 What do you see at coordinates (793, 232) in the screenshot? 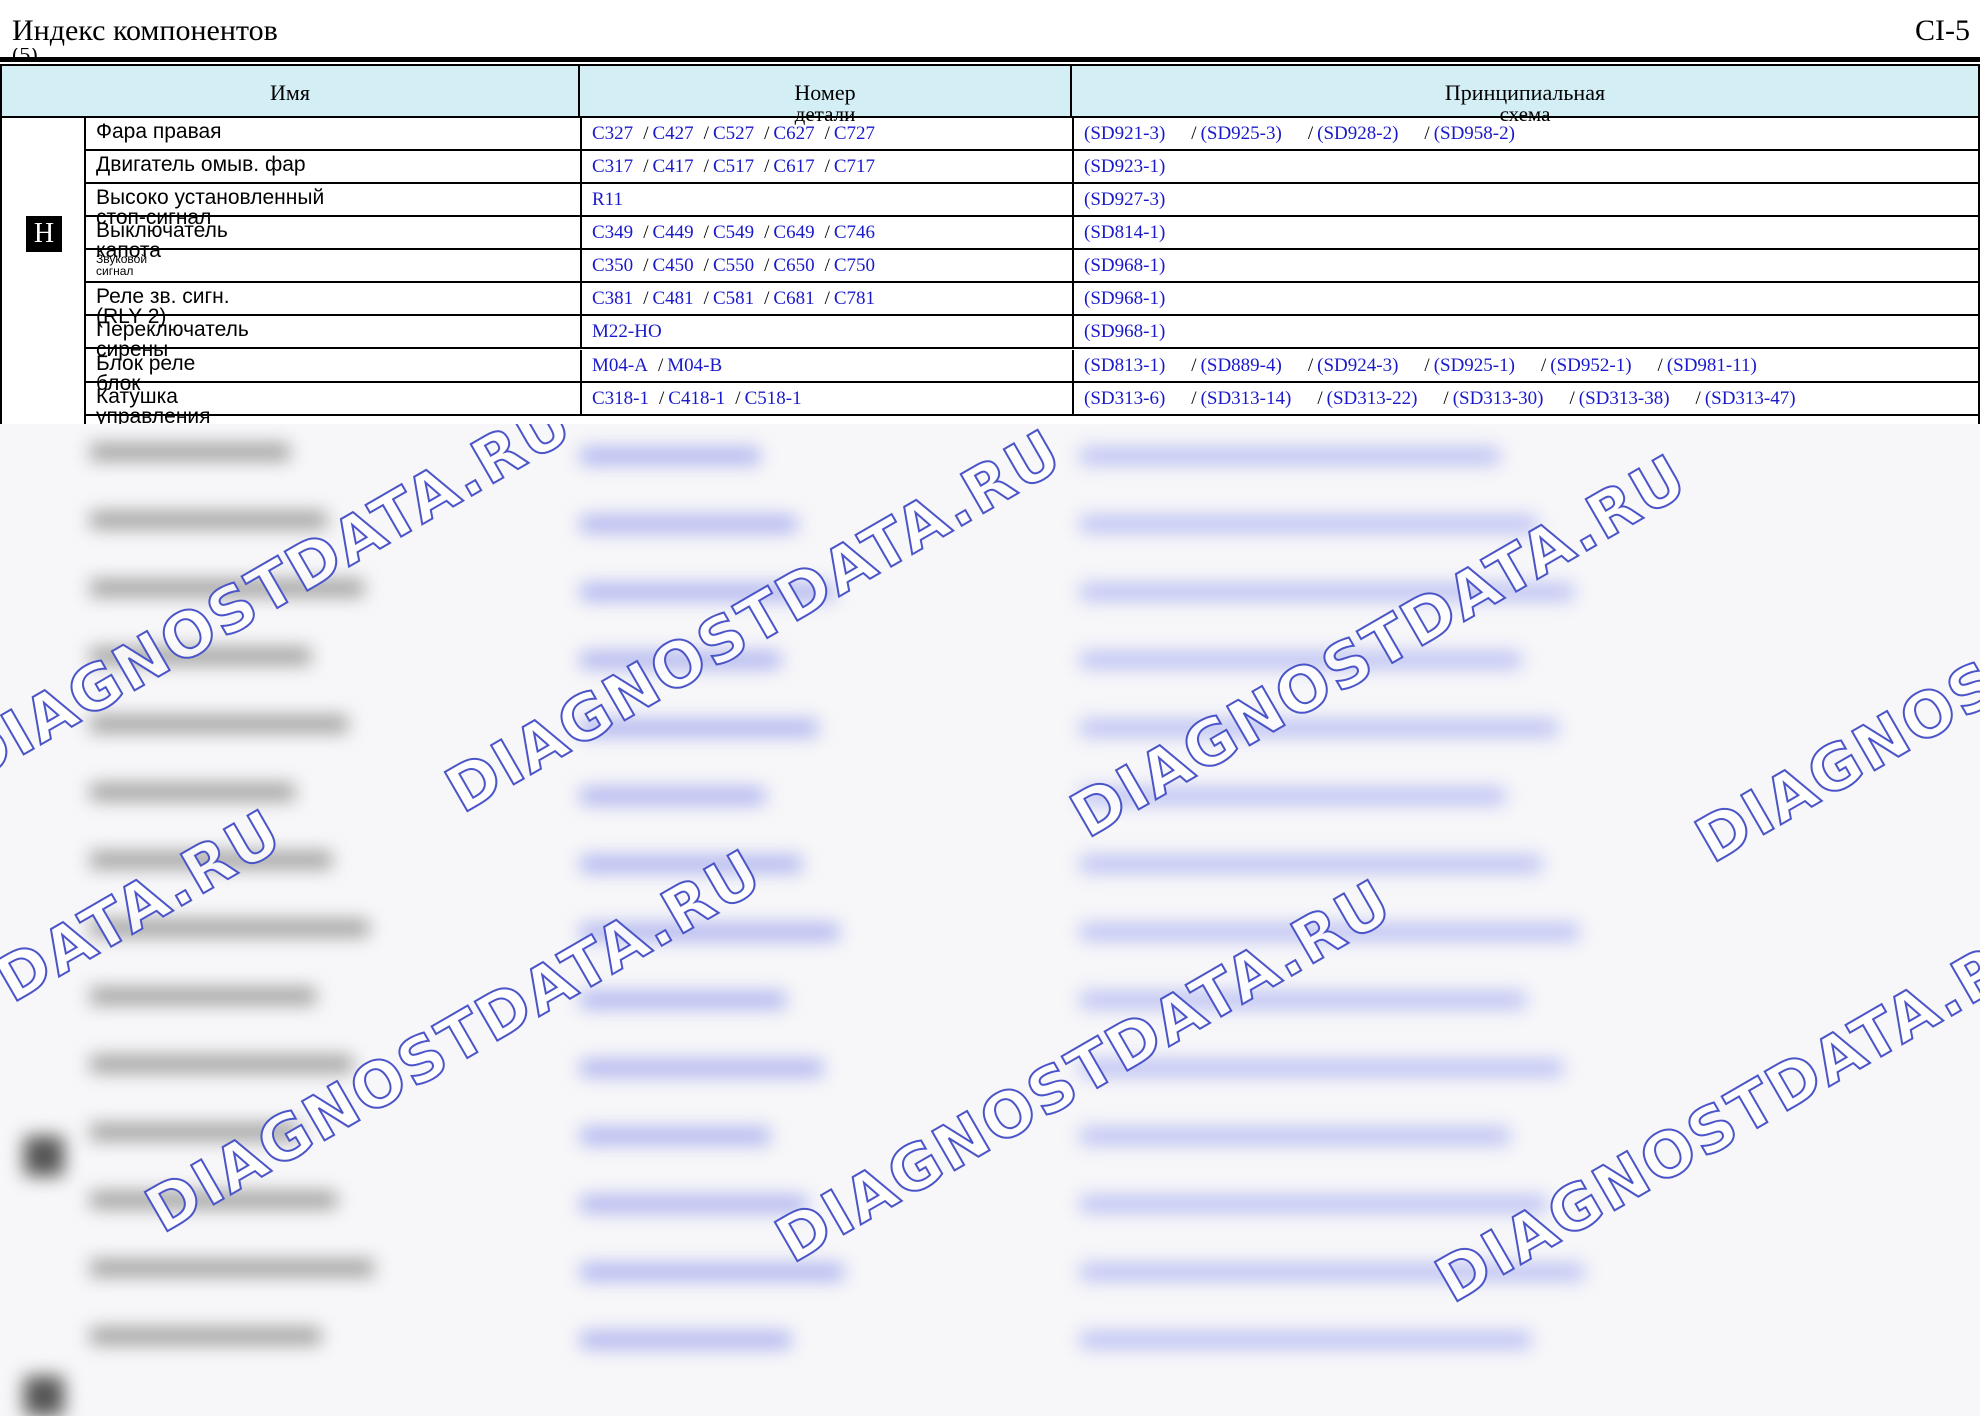
I see `part-number-link: C649` at bounding box center [793, 232].